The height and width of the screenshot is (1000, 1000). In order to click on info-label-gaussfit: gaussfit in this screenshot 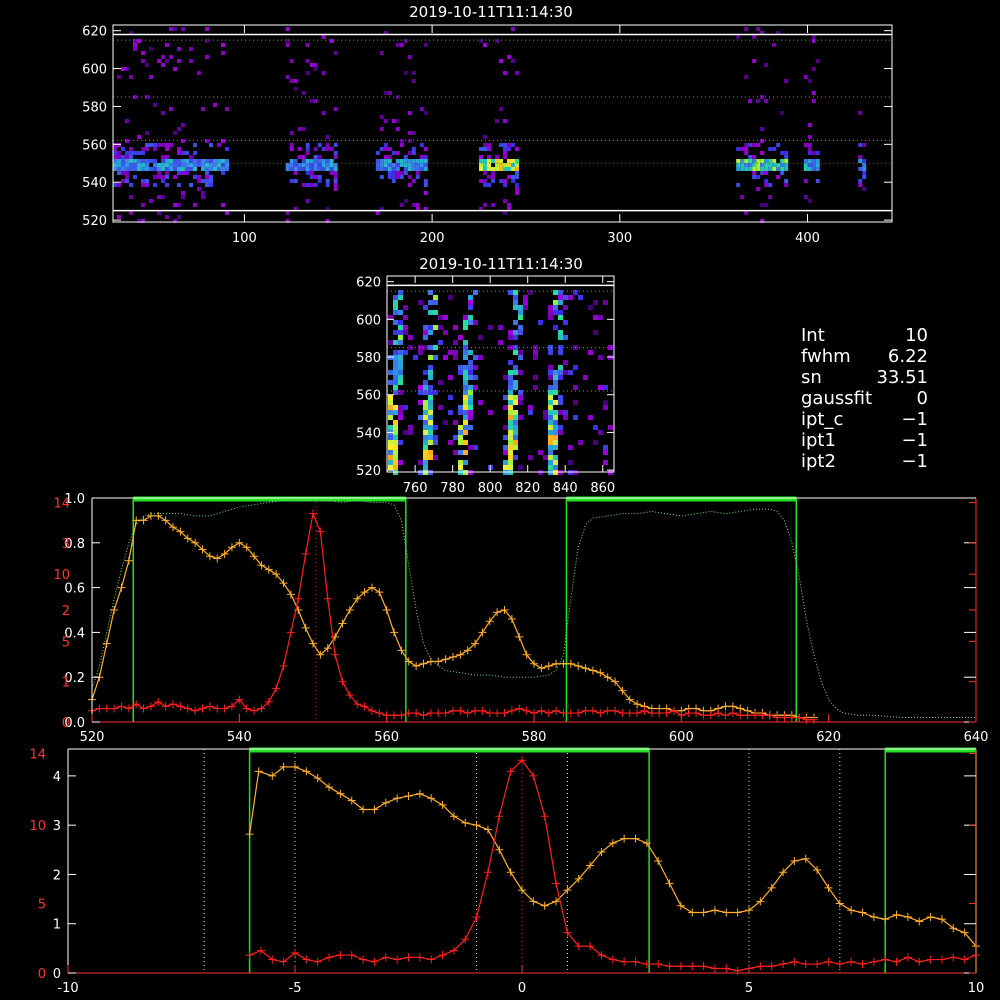, I will do `click(836, 398)`.